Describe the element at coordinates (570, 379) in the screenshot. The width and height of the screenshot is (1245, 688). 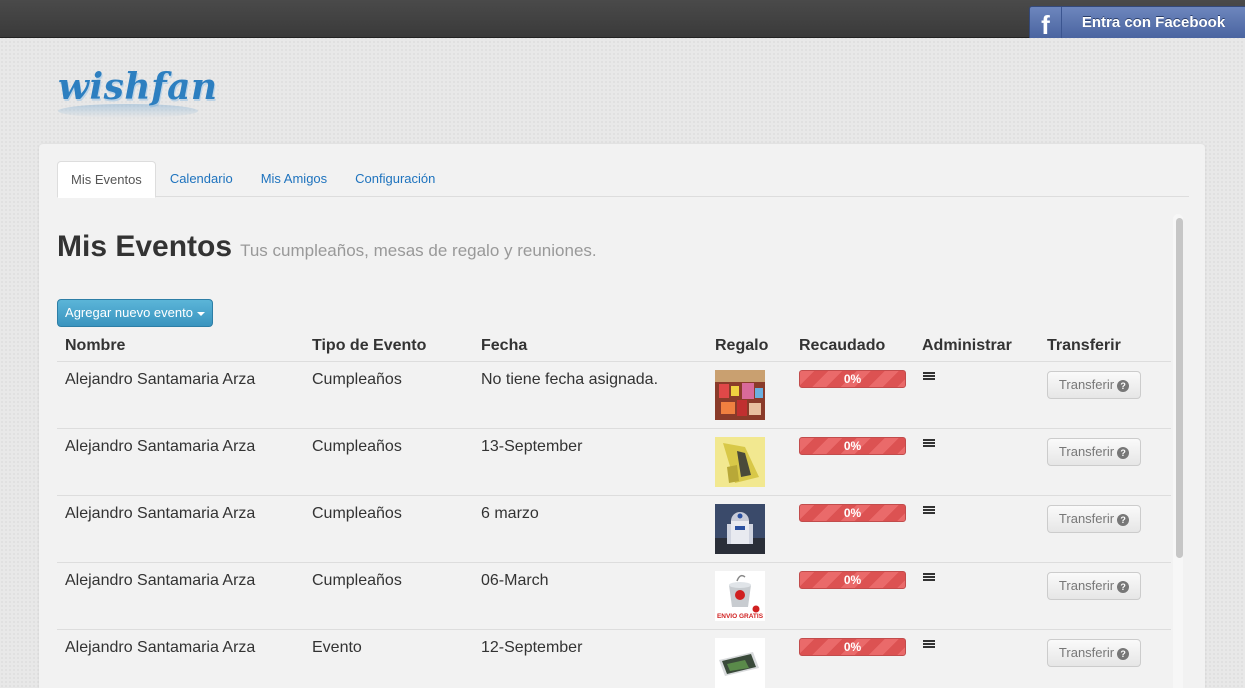
I see `cell-fecha: No tiene fecha asignada.` at that location.